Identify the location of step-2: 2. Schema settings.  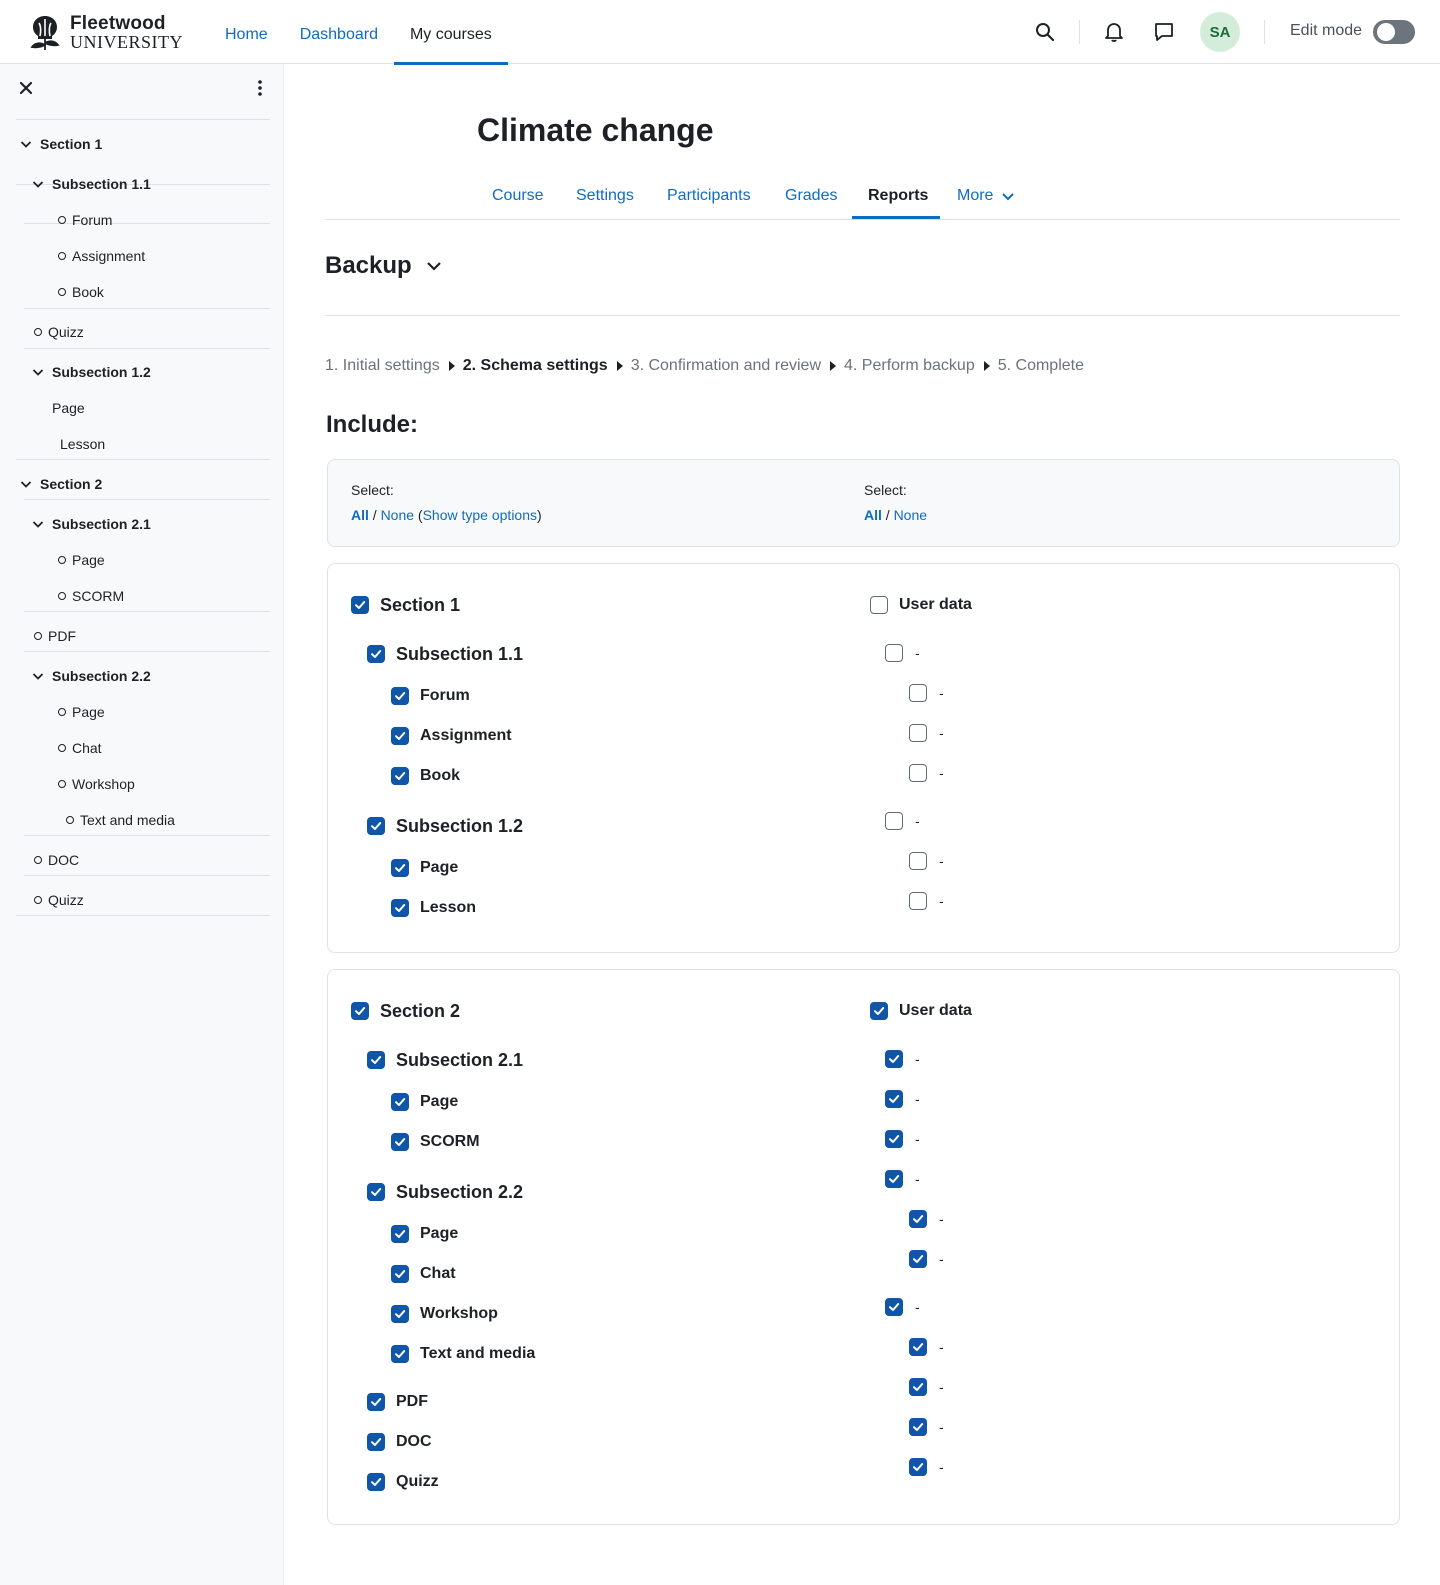
(535, 365).